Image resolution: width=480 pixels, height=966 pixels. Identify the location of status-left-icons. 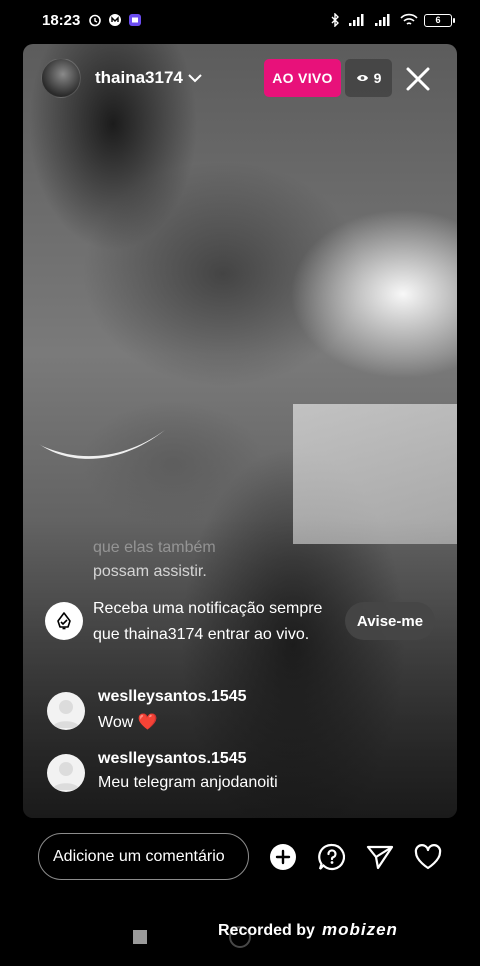
(115, 20).